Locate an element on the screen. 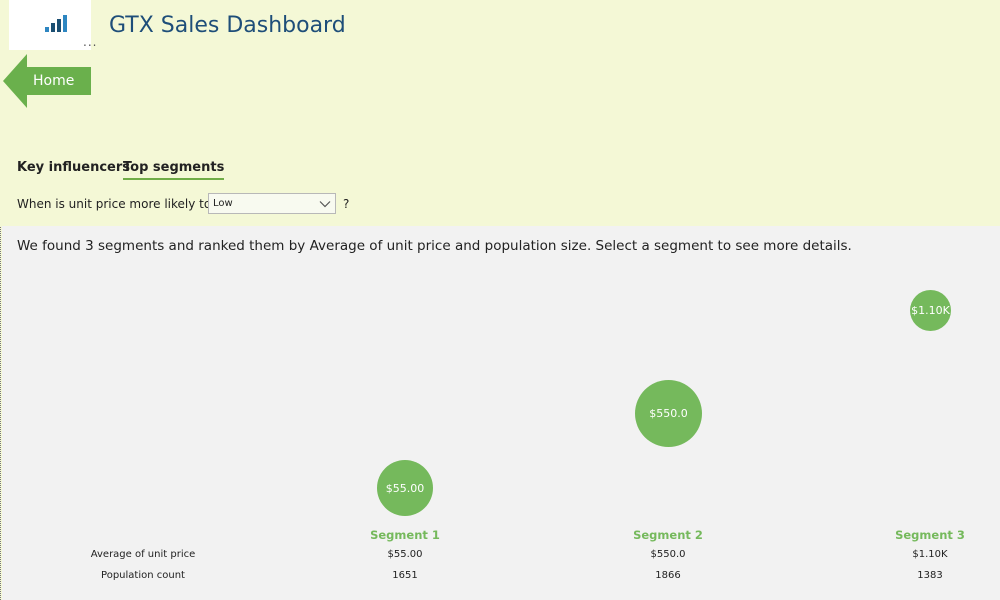  segment-1-name: Segment 1 is located at coordinates (405, 535).